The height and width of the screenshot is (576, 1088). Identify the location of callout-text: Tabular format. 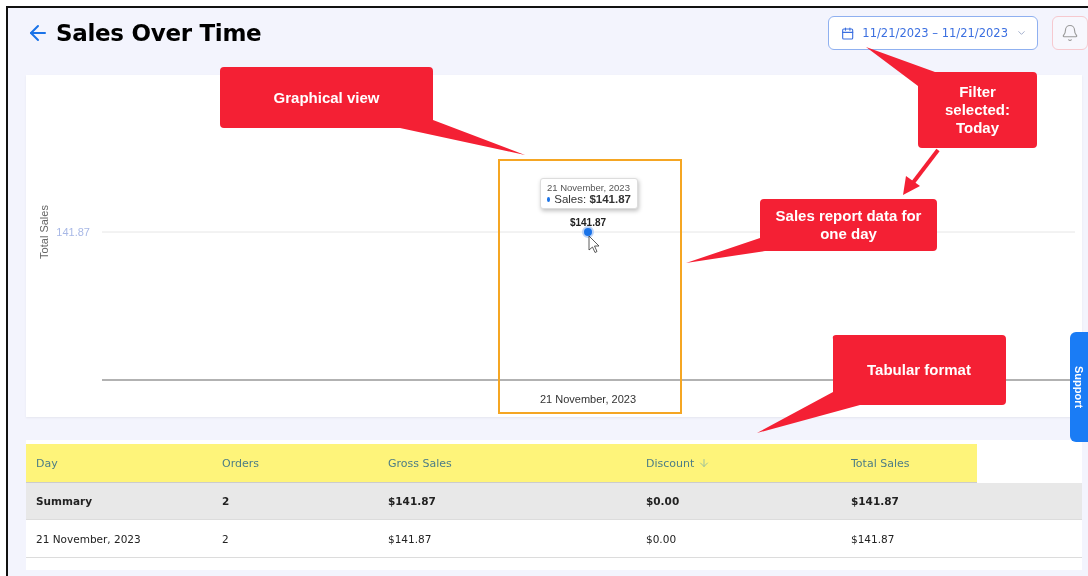
(919, 370).